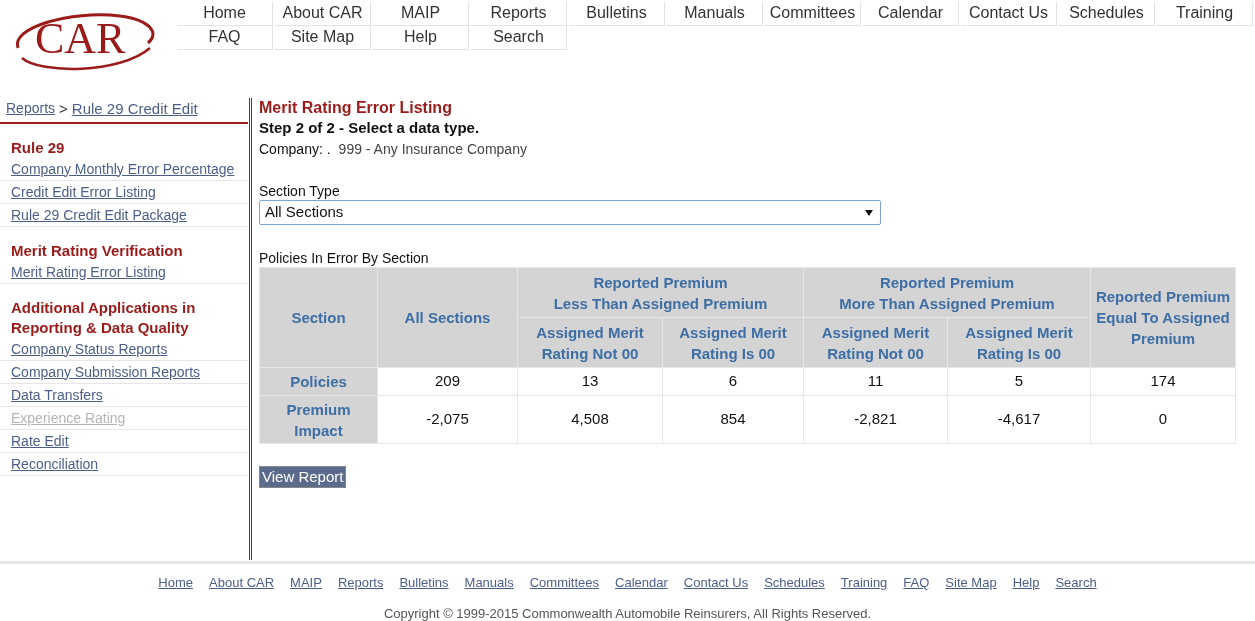 This screenshot has height=621, width=1255. What do you see at coordinates (1026, 583) in the screenshot?
I see `footer-link: Help` at bounding box center [1026, 583].